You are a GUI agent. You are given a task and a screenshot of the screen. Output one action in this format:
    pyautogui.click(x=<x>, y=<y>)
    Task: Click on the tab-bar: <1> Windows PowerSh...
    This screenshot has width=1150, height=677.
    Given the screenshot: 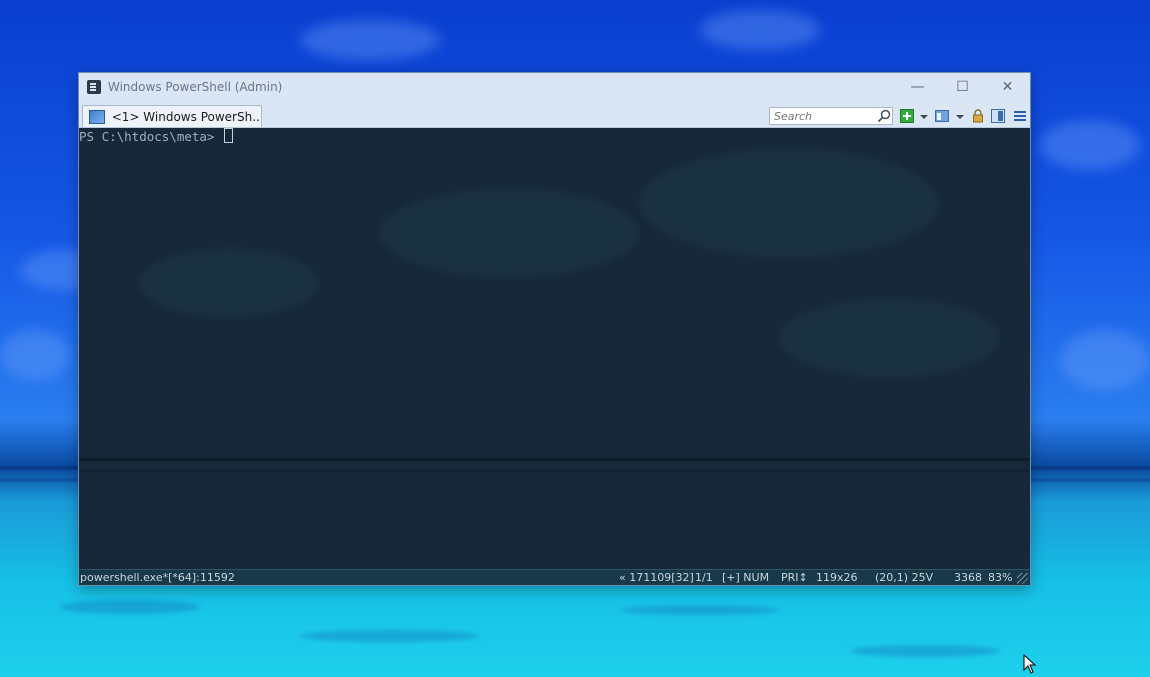 What is the action you would take?
    pyautogui.click(x=554, y=114)
    